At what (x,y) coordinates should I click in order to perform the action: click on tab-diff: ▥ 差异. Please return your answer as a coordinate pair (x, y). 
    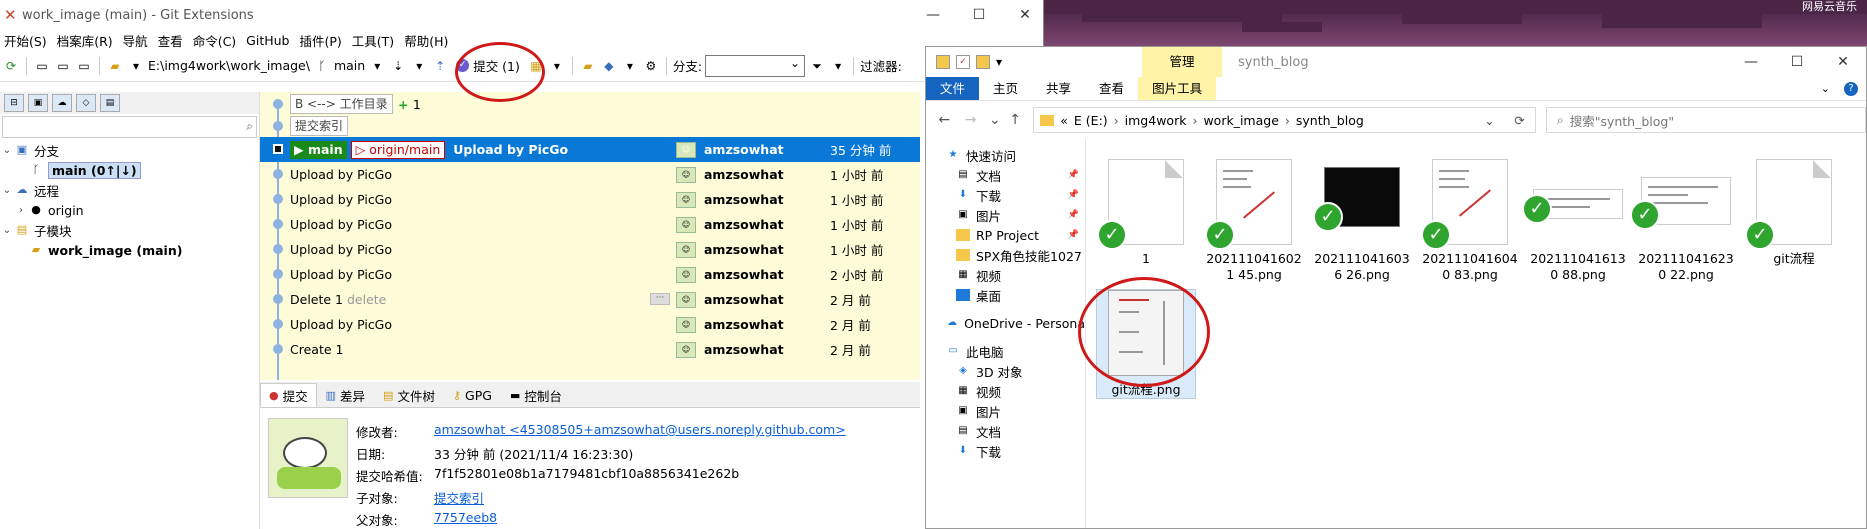
    Looking at the image, I should click on (345, 395).